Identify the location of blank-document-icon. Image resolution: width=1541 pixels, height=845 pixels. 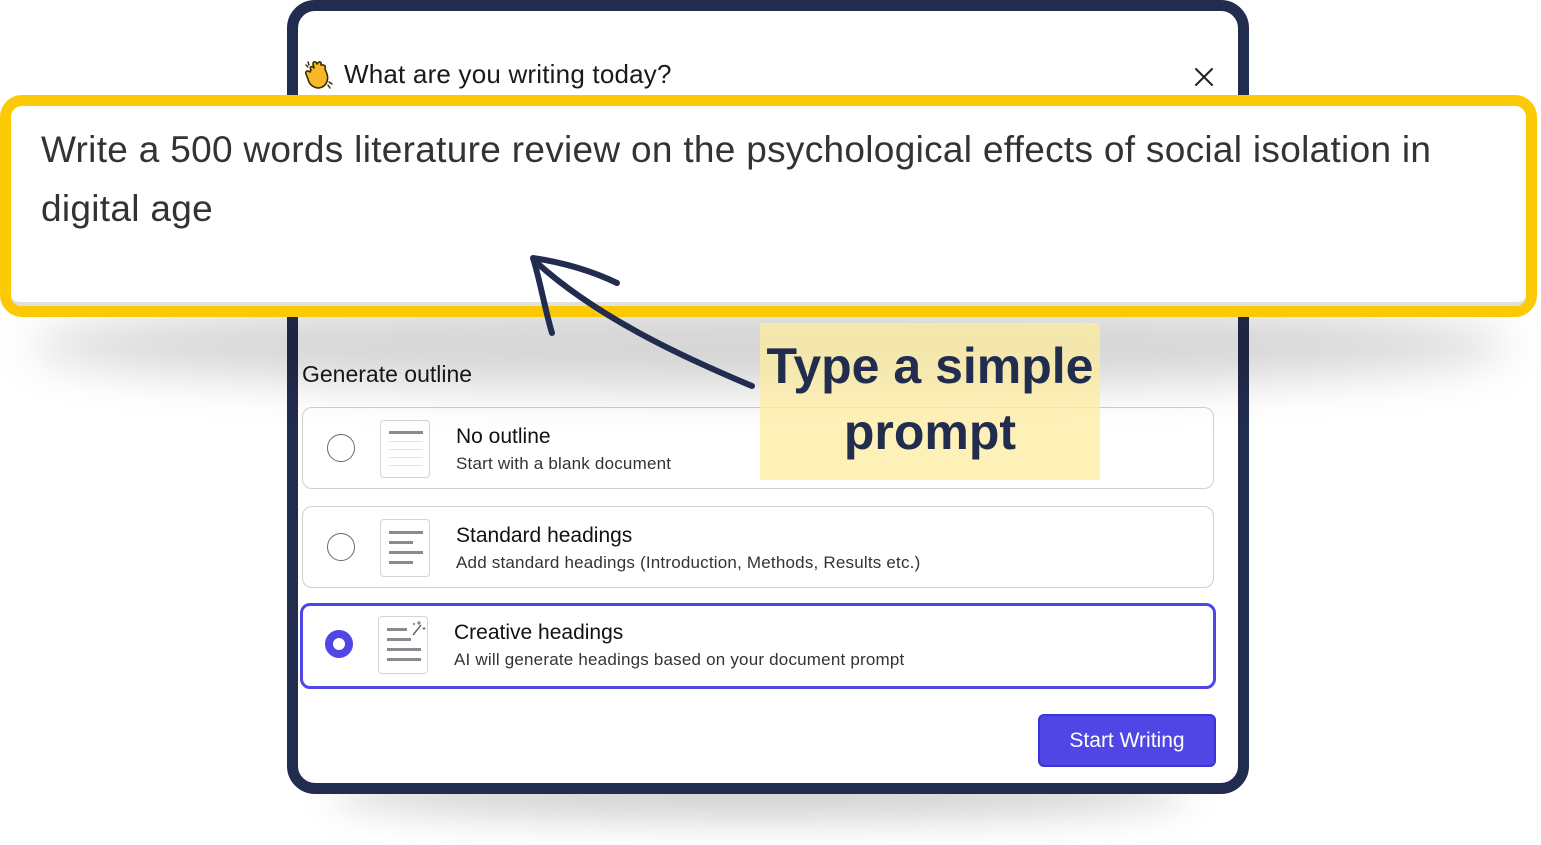
(405, 449).